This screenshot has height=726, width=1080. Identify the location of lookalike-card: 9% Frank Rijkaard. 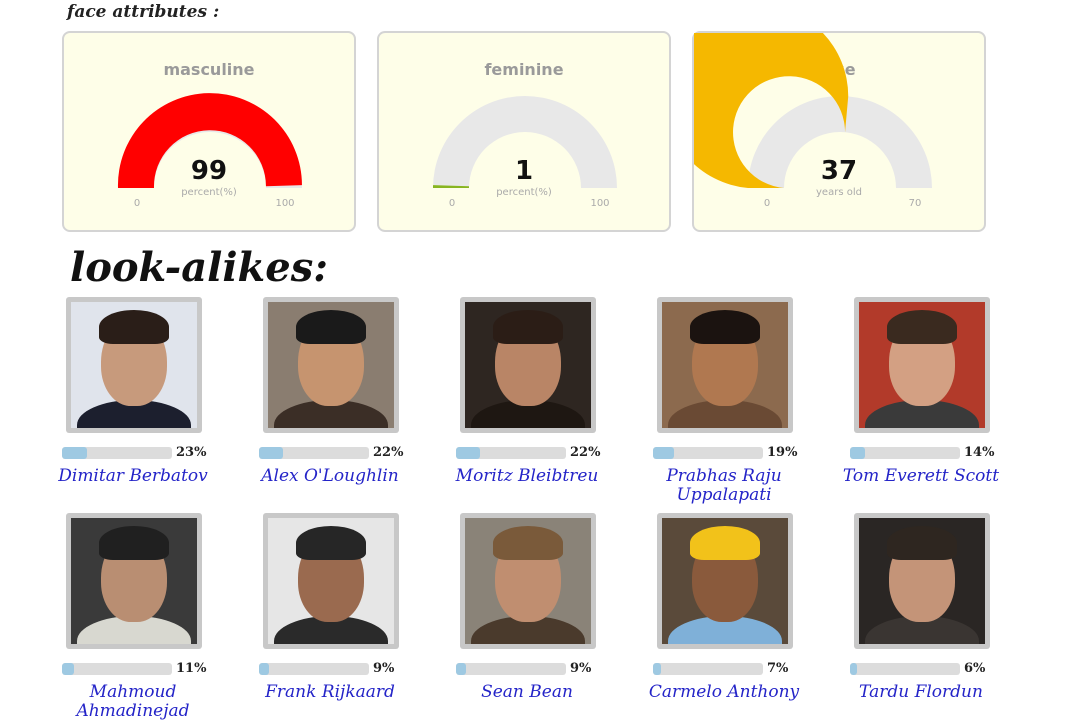
(353, 619).